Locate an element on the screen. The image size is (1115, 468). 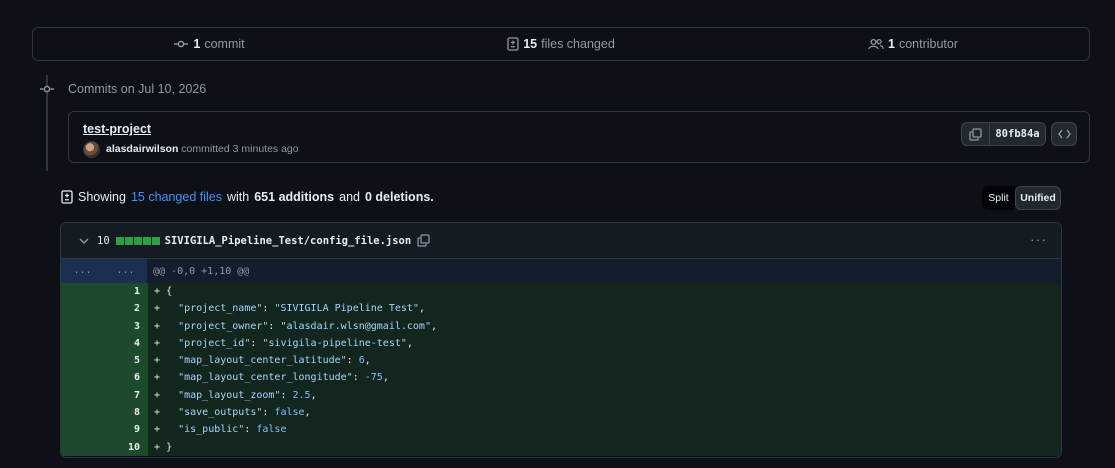
hunk-header-row: ... ... @@ -0,0 +1,10 @@ is located at coordinates (561, 271).